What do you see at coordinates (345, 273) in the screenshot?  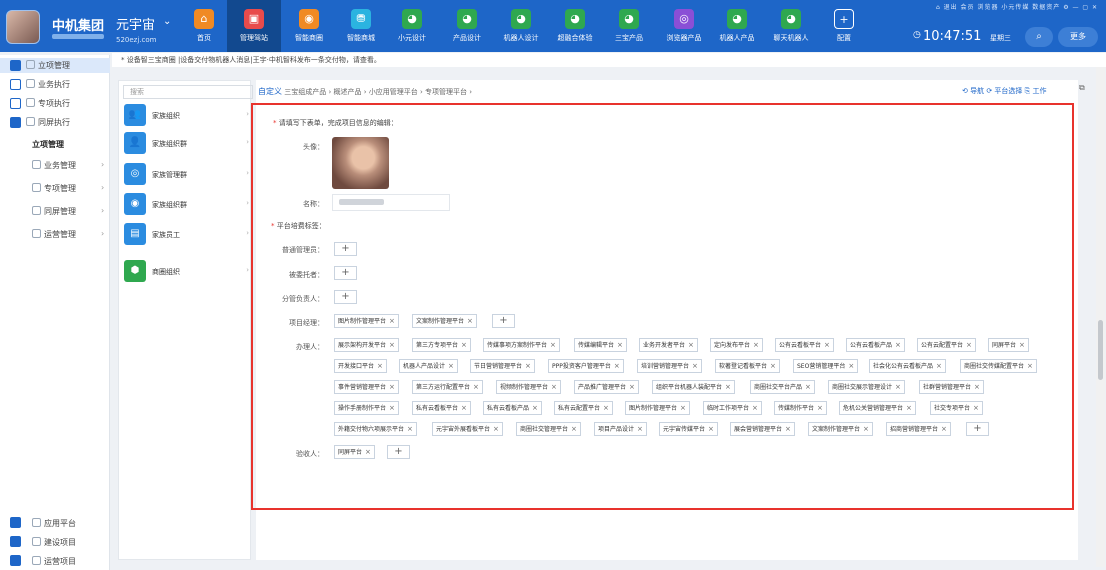 I see `add-host-button: +` at bounding box center [345, 273].